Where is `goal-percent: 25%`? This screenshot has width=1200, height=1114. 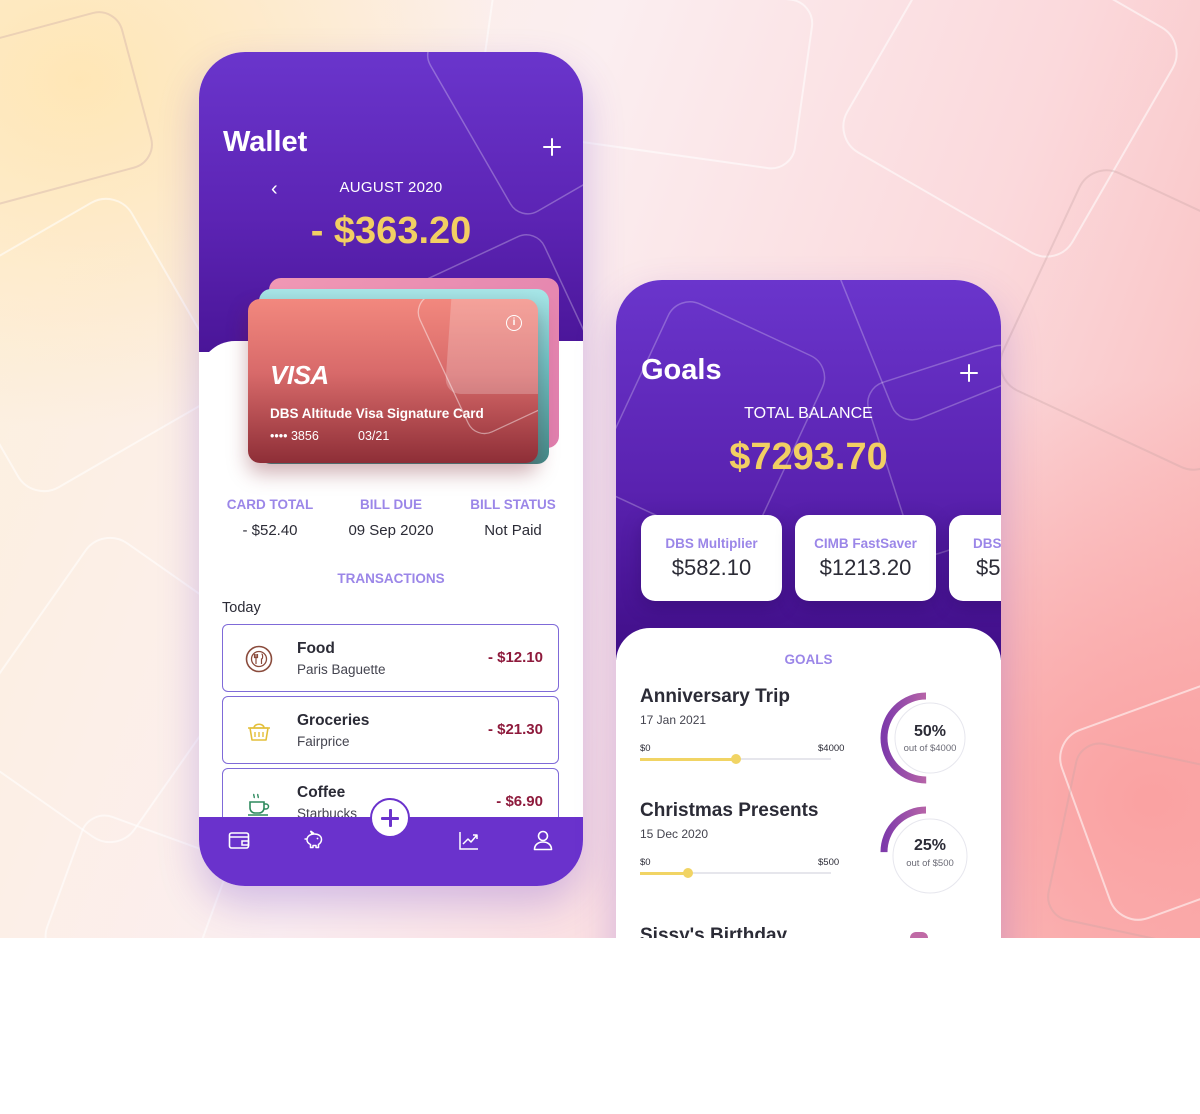 goal-percent: 25% is located at coordinates (930, 845).